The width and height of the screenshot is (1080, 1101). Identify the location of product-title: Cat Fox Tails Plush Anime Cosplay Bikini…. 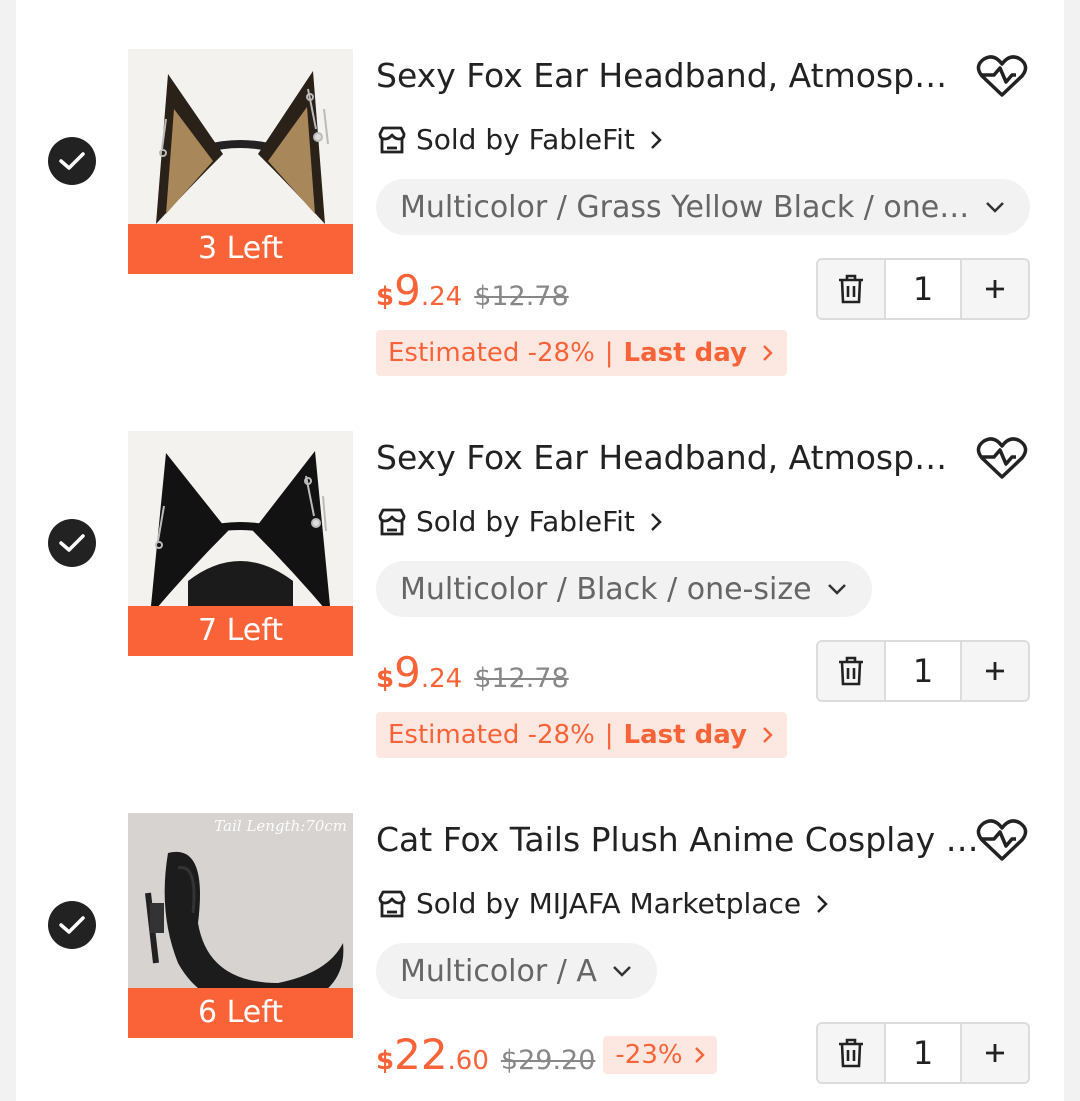
(678, 840).